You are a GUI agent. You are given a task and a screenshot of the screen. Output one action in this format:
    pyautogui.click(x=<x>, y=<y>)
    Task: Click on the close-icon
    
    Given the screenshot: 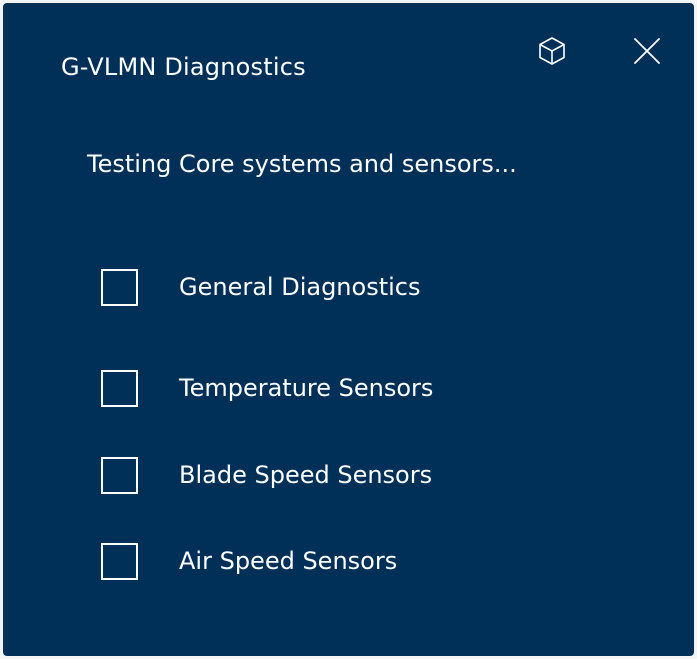 What is the action you would take?
    pyautogui.click(x=647, y=51)
    